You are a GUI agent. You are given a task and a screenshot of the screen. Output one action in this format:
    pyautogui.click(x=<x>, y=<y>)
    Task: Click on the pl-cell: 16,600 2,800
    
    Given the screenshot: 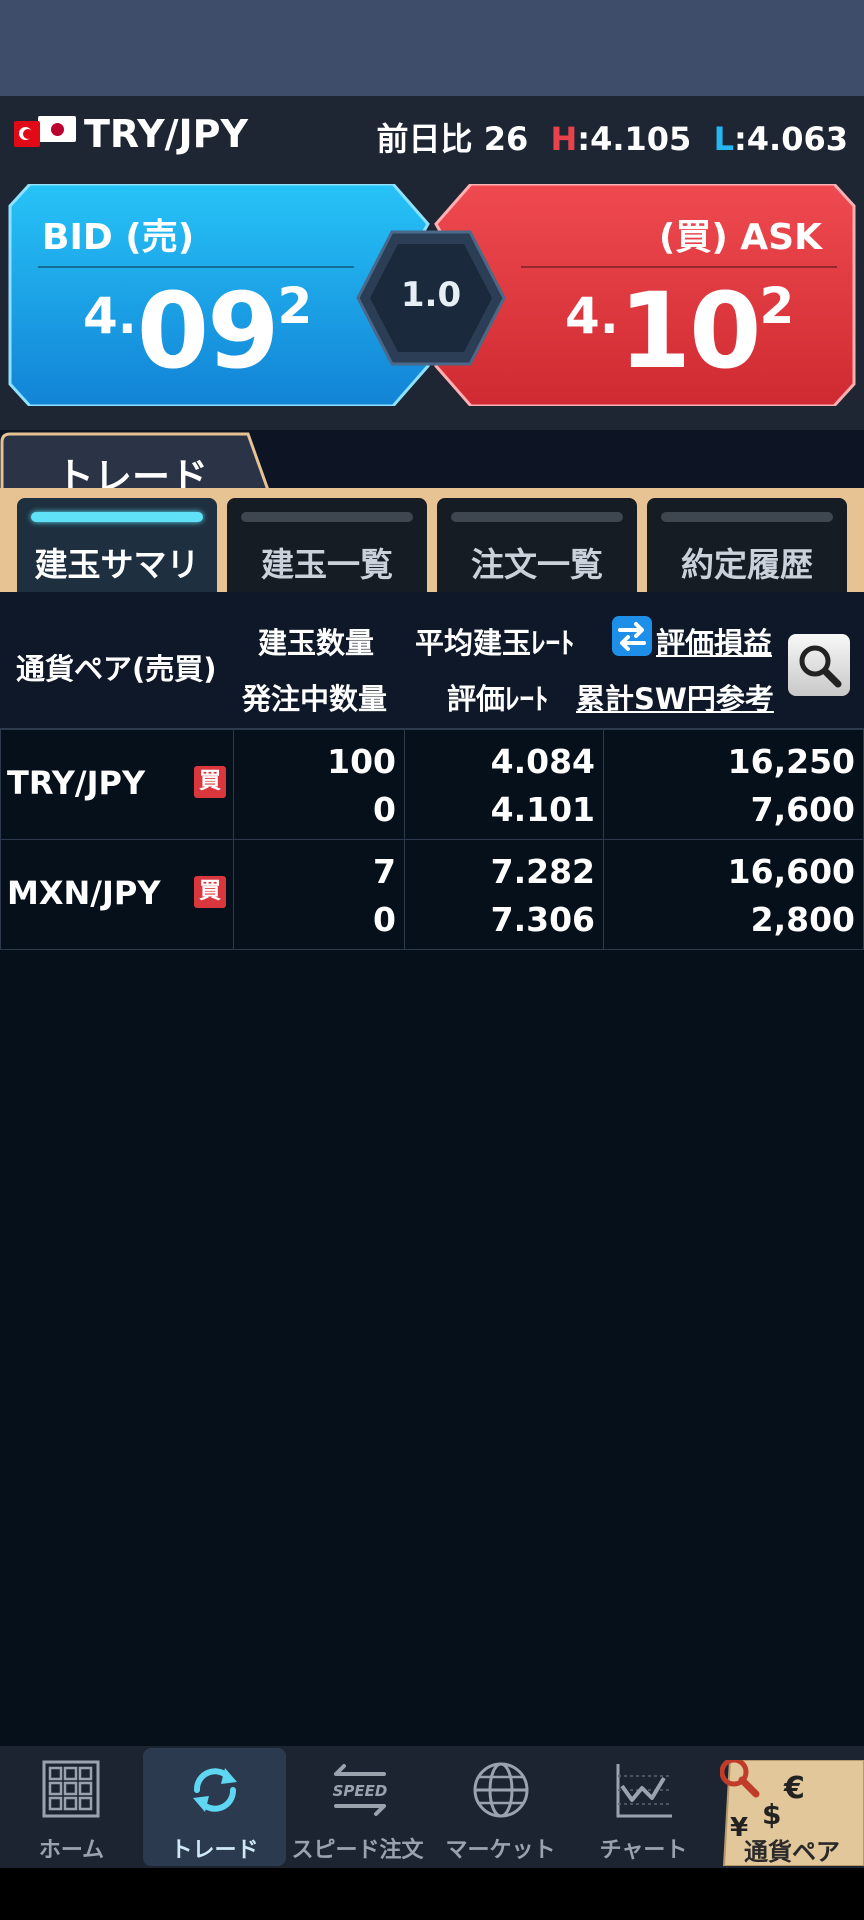 What is the action you would take?
    pyautogui.click(x=734, y=894)
    